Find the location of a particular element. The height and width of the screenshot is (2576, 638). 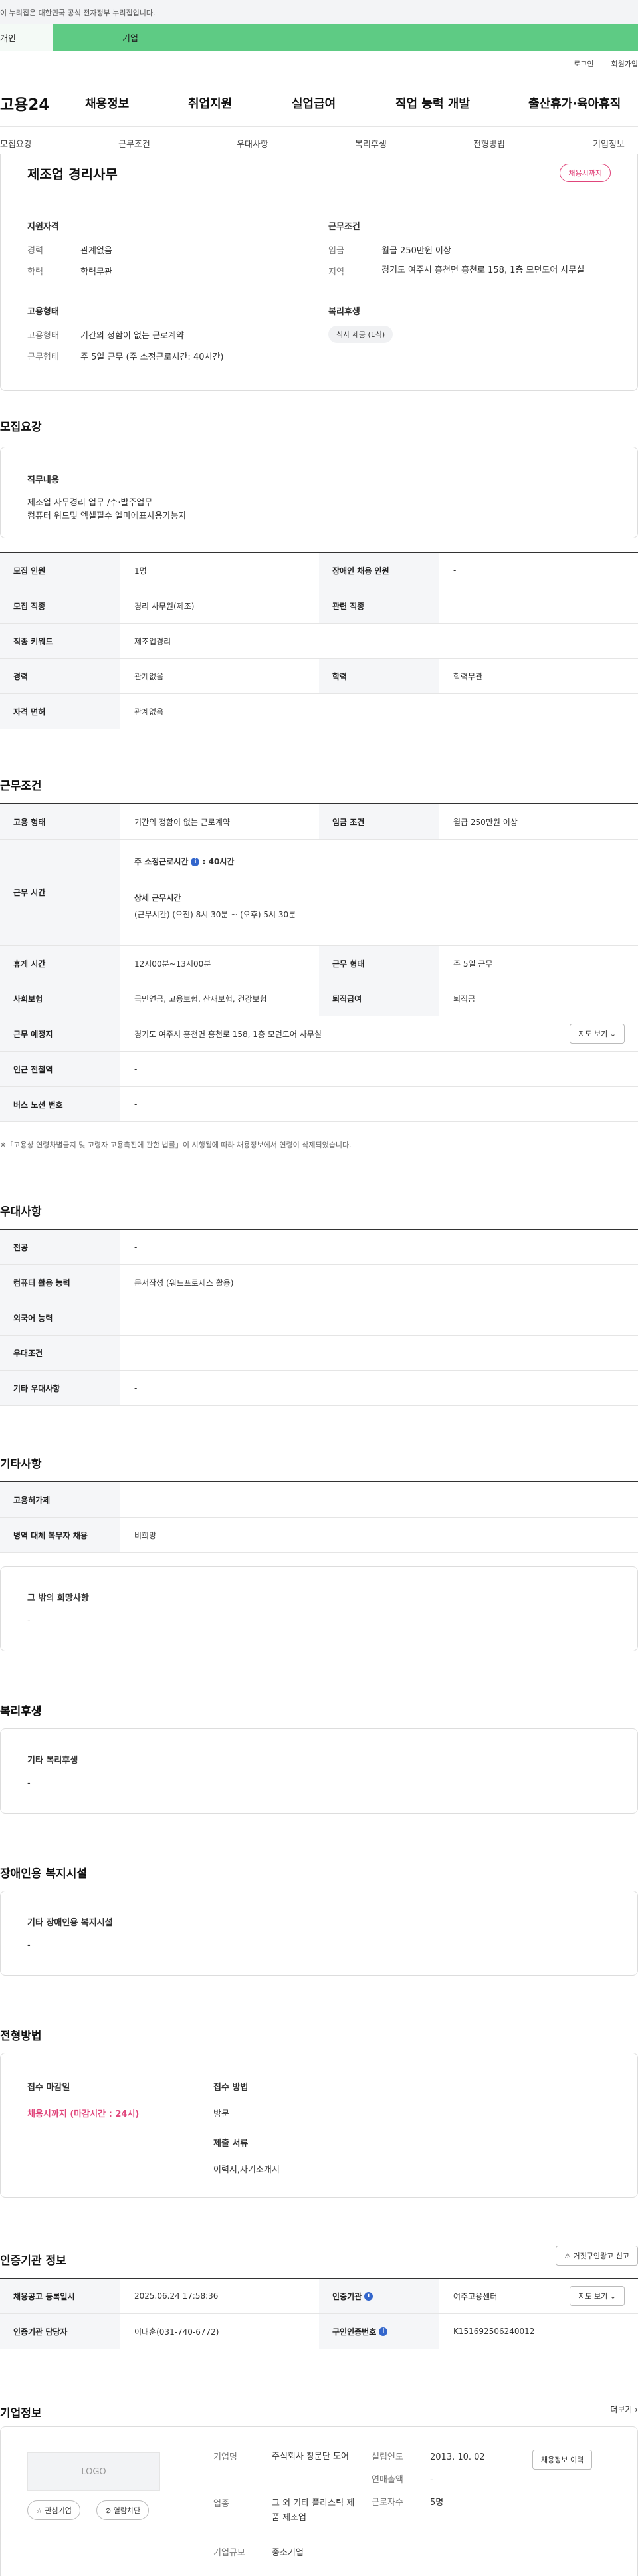

td-computer: 문서작성 (워드프로세스 활용) is located at coordinates (184, 1283).